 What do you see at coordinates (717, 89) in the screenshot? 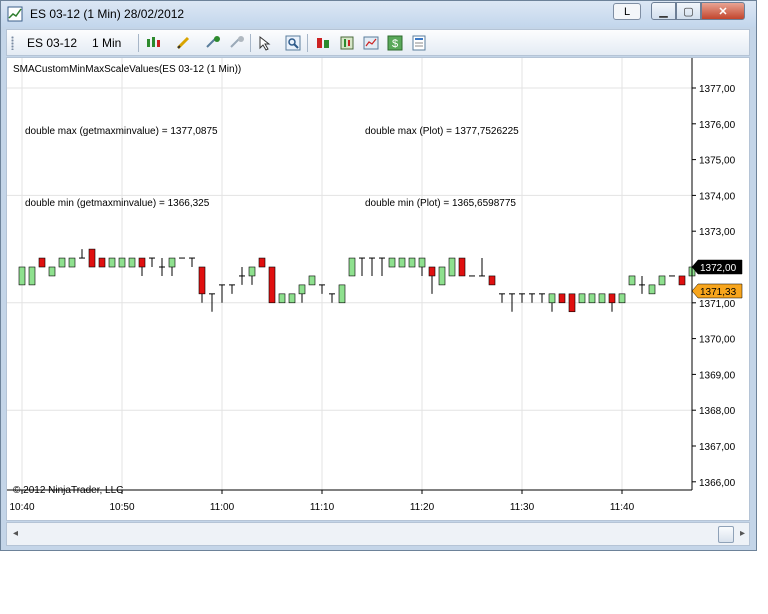
I see `y-tick-label: 1377,00` at bounding box center [717, 89].